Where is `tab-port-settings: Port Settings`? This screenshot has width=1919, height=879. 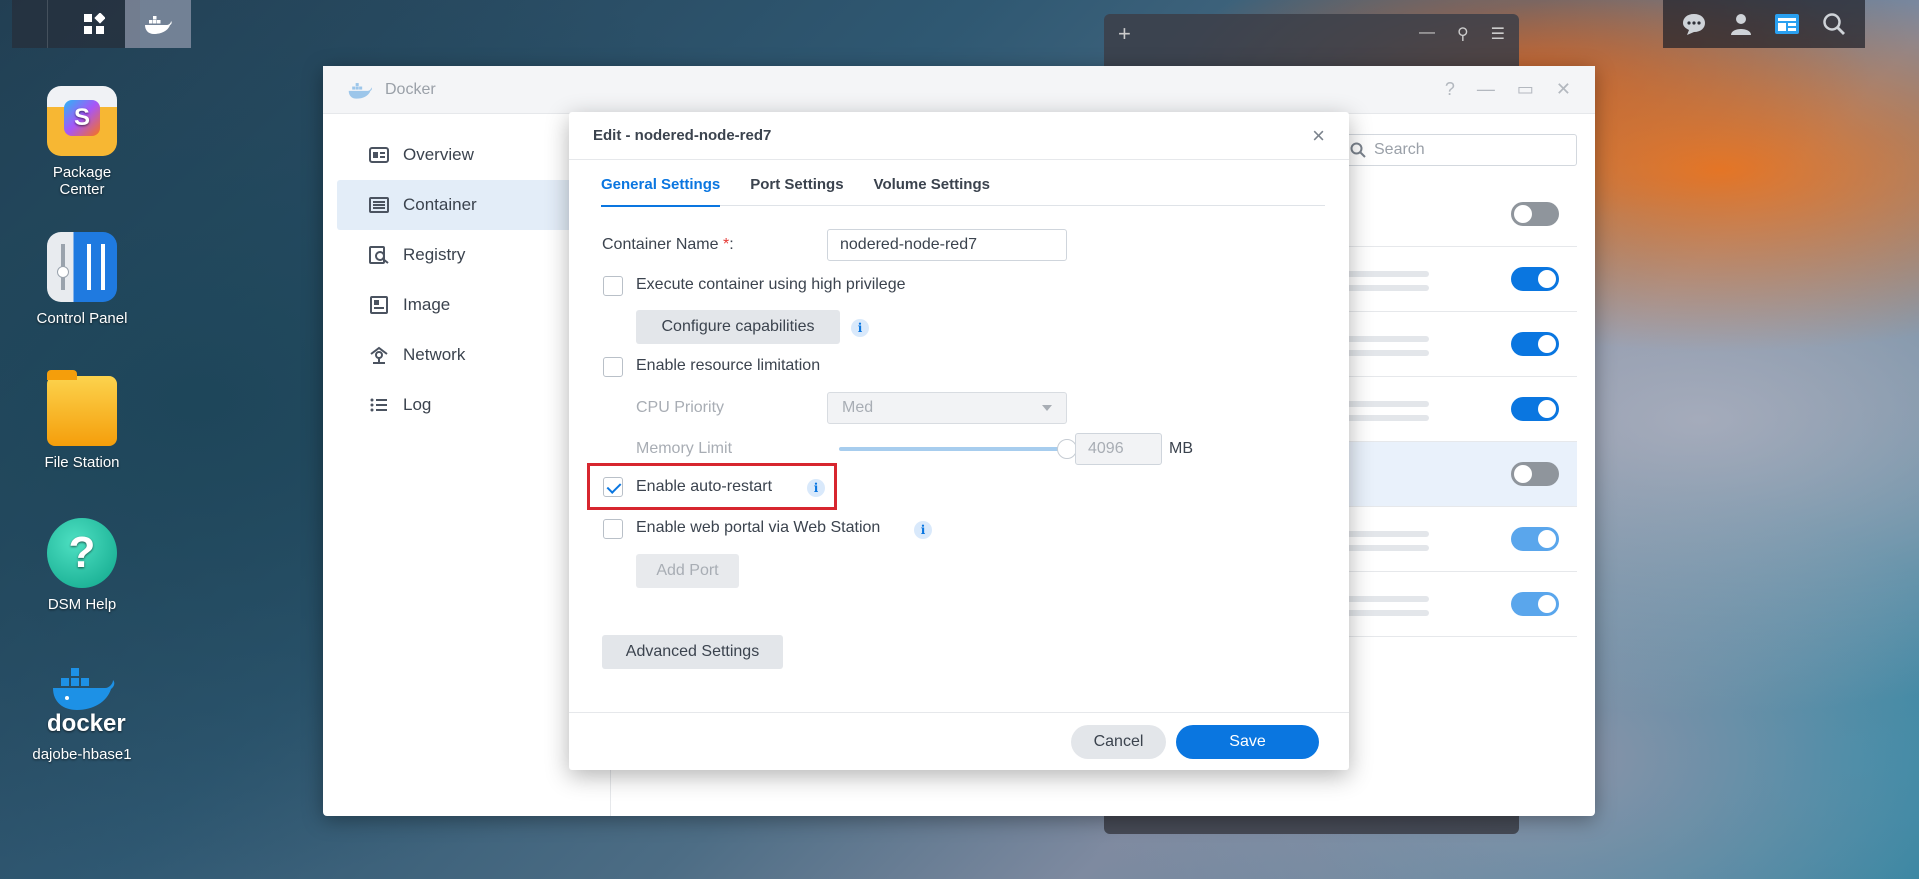 tab-port-settings: Port Settings is located at coordinates (796, 188).